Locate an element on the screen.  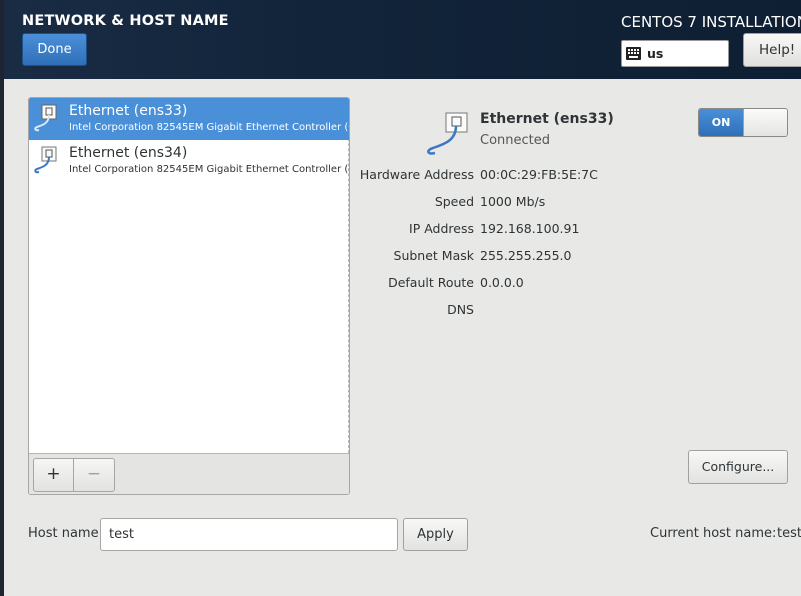
current-hostname-label: Current host name: is located at coordinates (713, 533).